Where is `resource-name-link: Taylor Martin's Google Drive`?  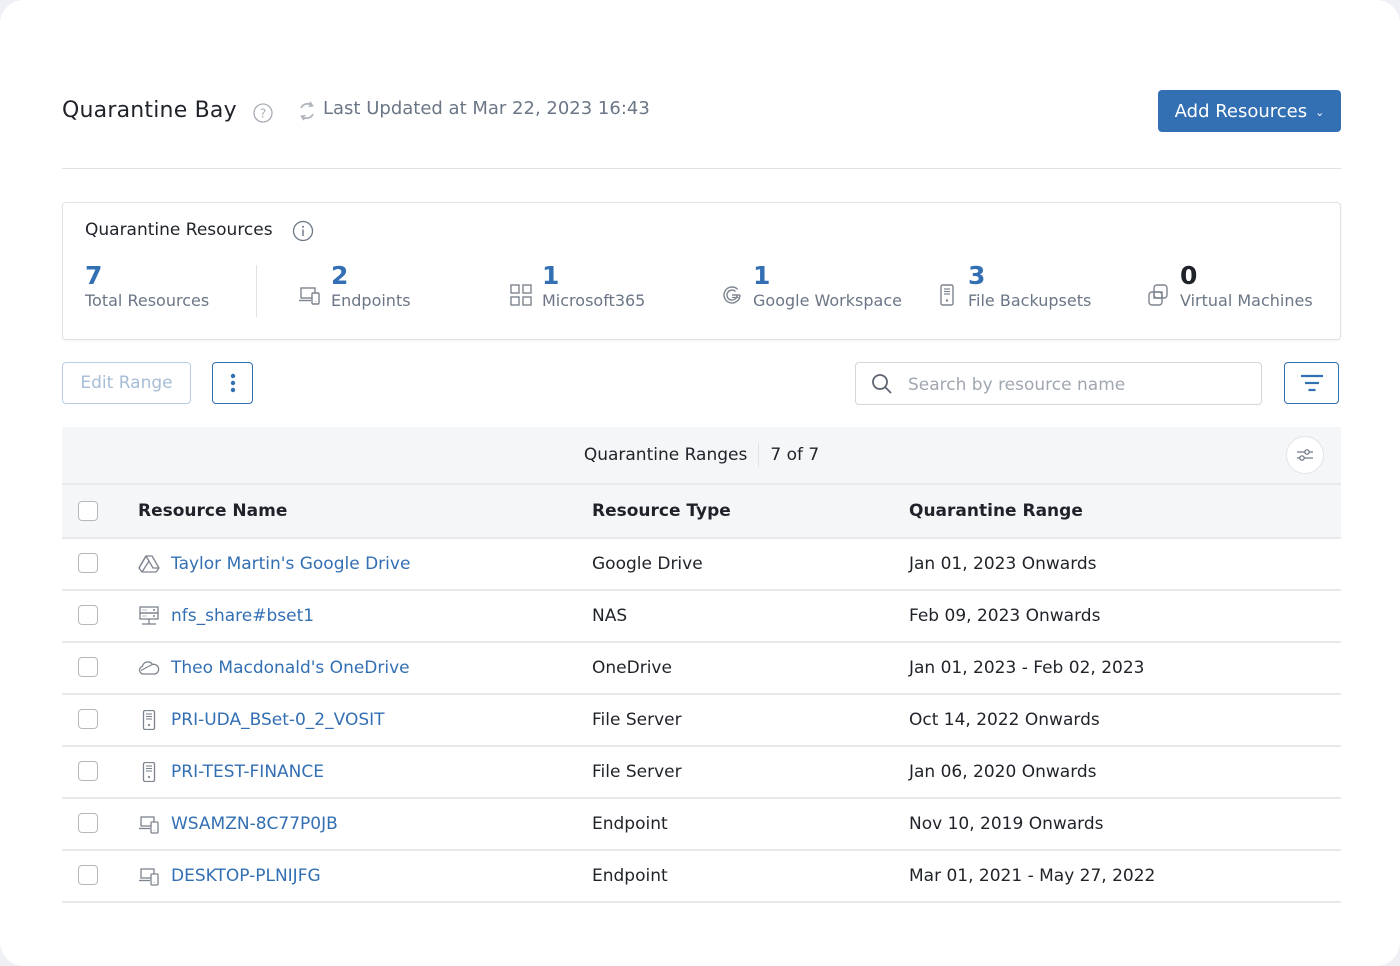 resource-name-link: Taylor Martin's Google Drive is located at coordinates (290, 564).